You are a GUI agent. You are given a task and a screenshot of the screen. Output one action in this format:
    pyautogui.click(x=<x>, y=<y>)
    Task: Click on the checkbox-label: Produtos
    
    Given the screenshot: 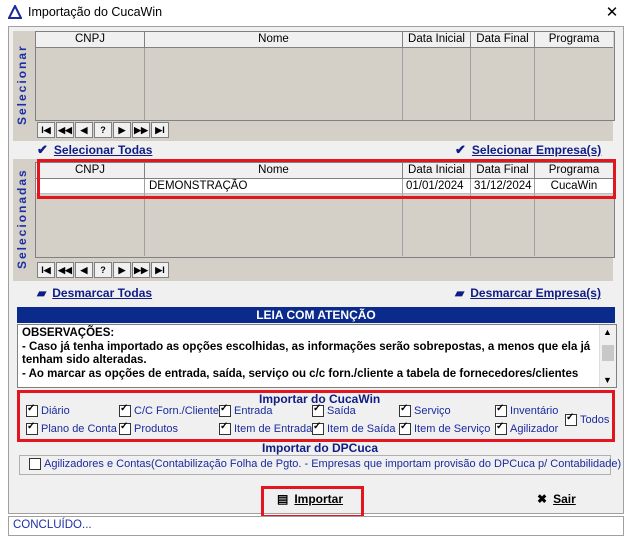 What is the action you would take?
    pyautogui.click(x=156, y=429)
    